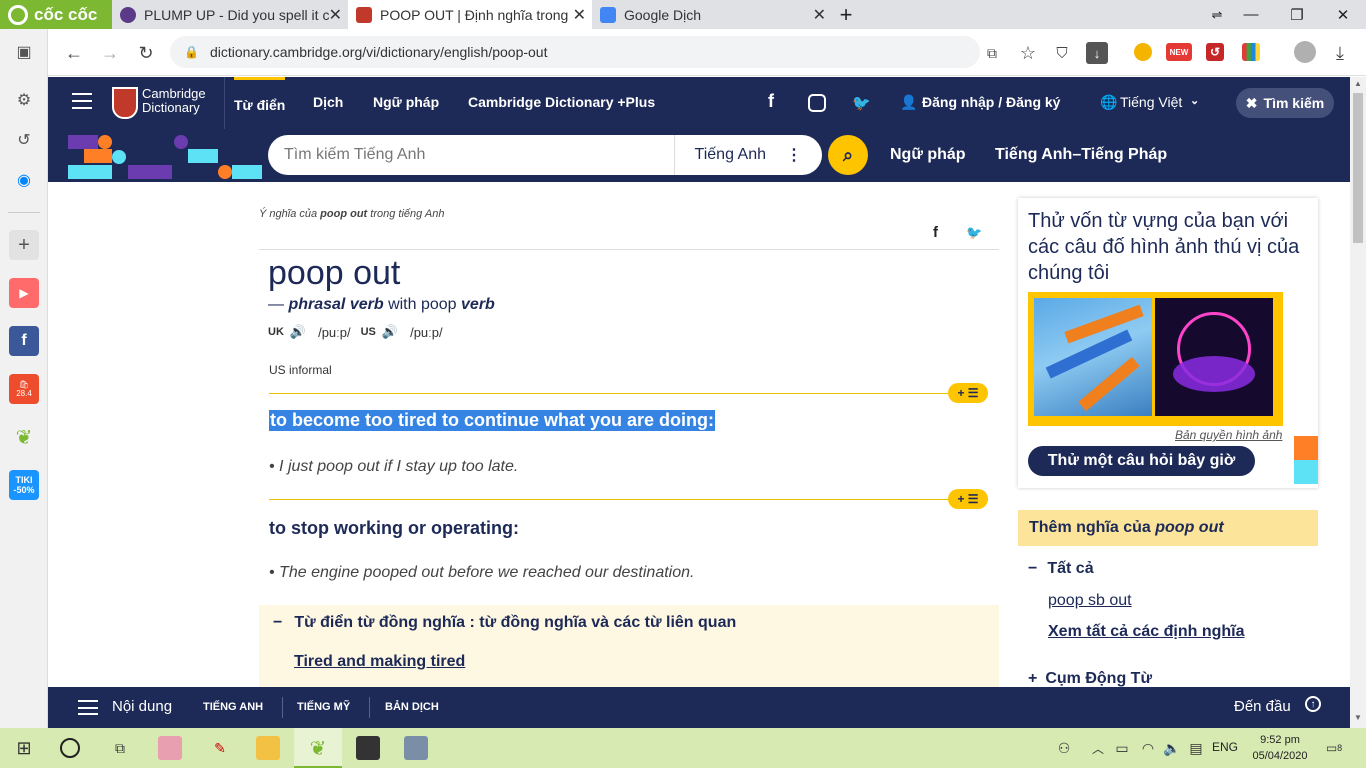  I want to click on link-english-french: Tiếng Anh–Tiếng Pháp, so click(1081, 155).